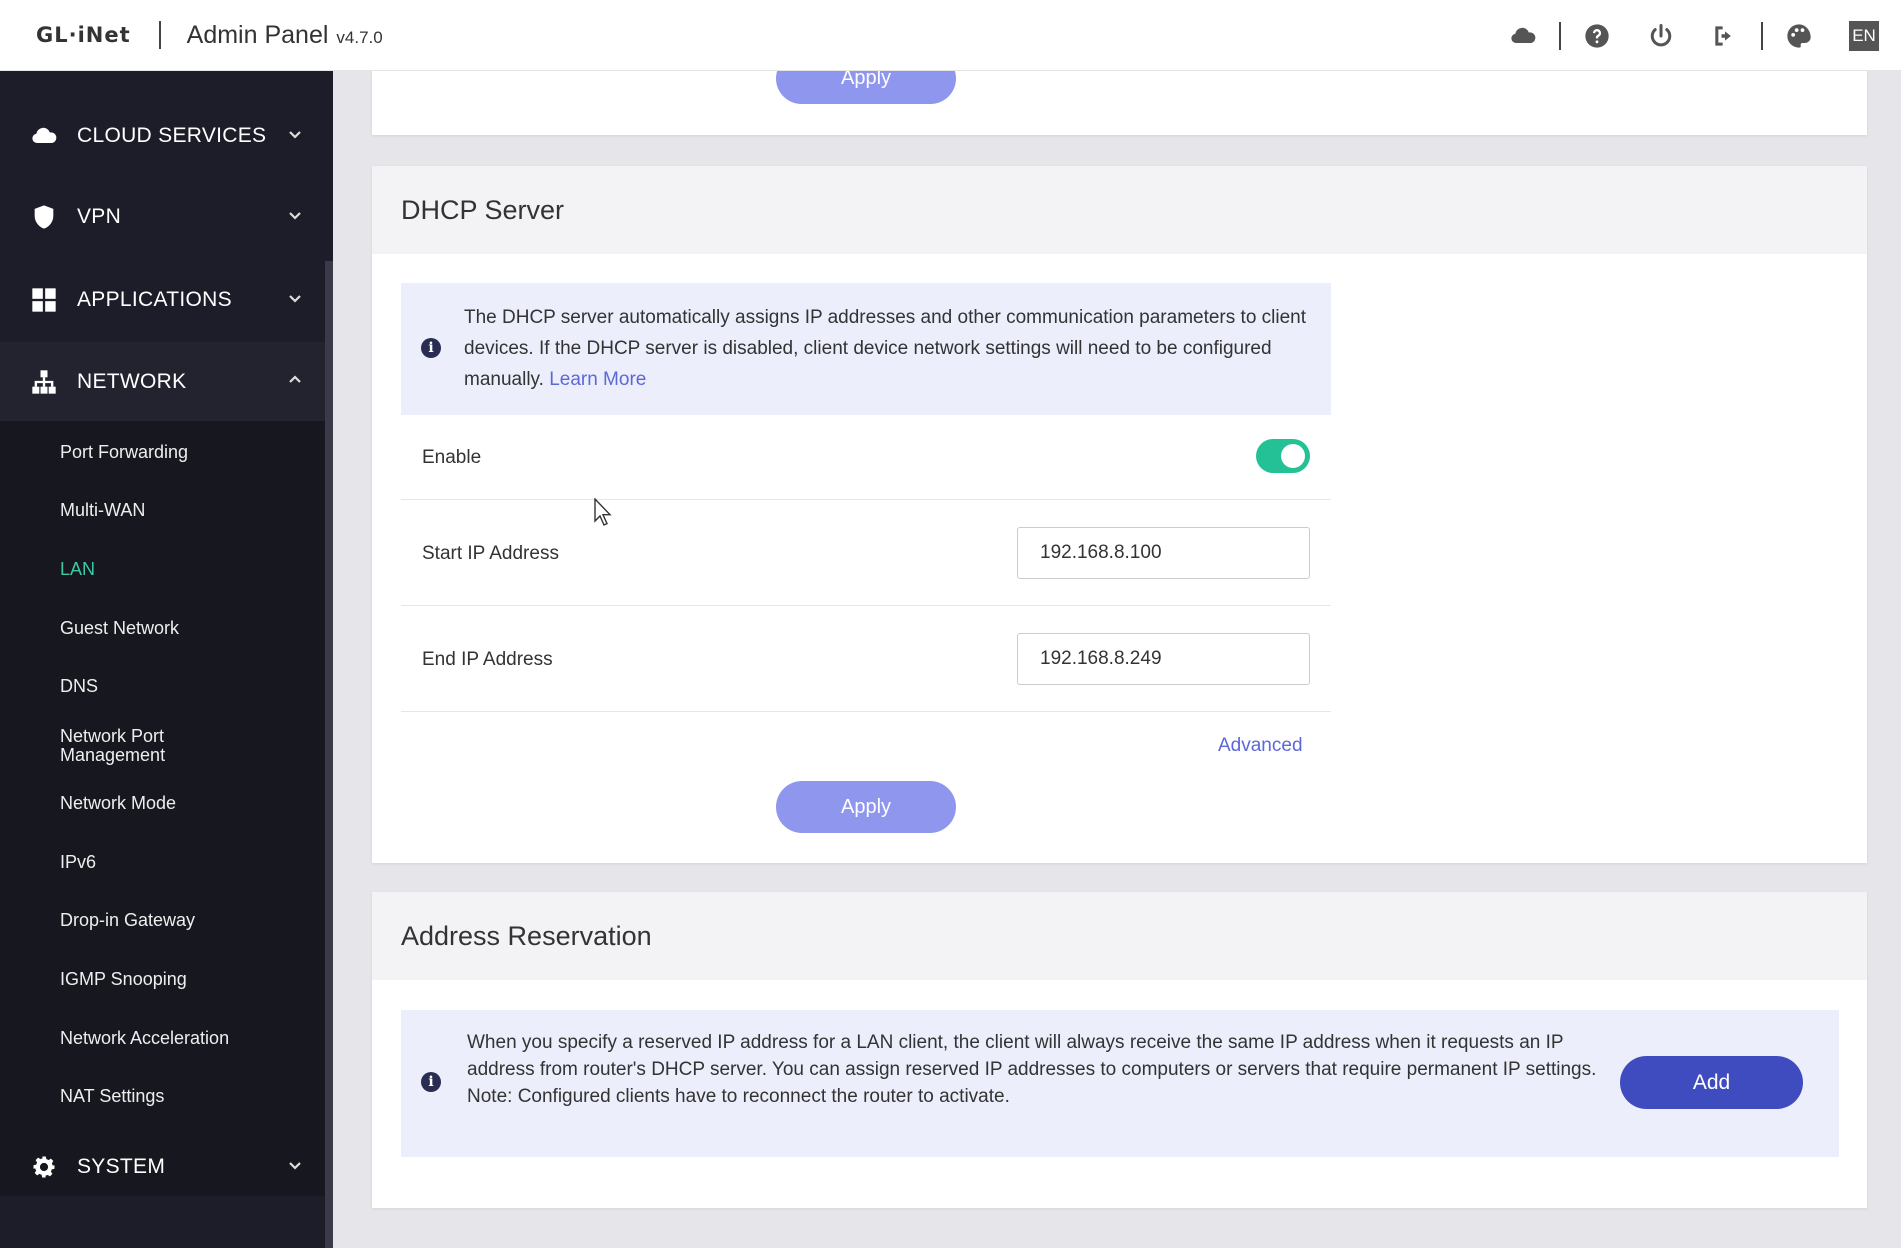 This screenshot has height=1248, width=1901. I want to click on top-header: GL·iNet Admin Panel v4.7.0 EN, so click(950, 35).